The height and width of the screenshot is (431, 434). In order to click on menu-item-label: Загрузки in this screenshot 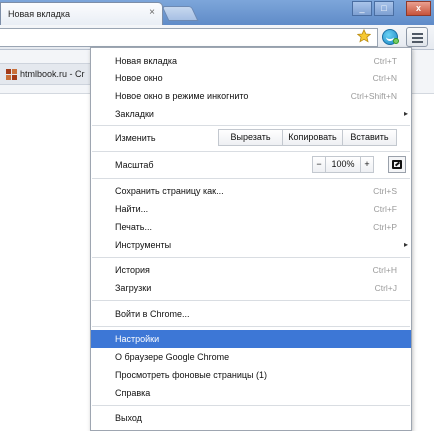, I will do `click(133, 288)`.